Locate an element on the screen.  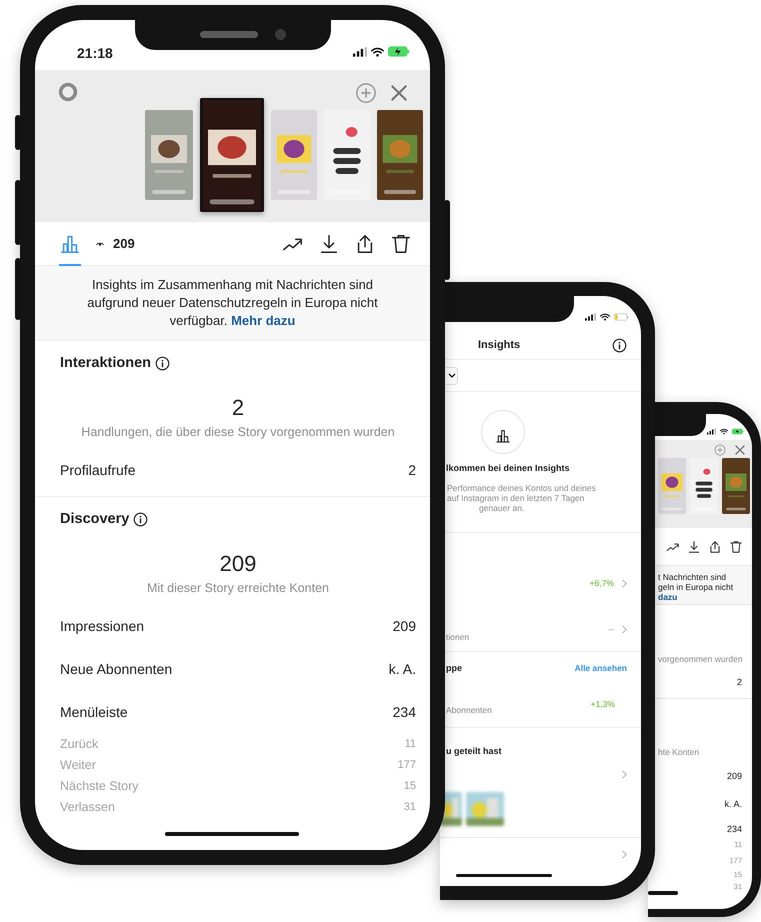
notice-text: geln in Europa nicht is located at coordinates (696, 587).